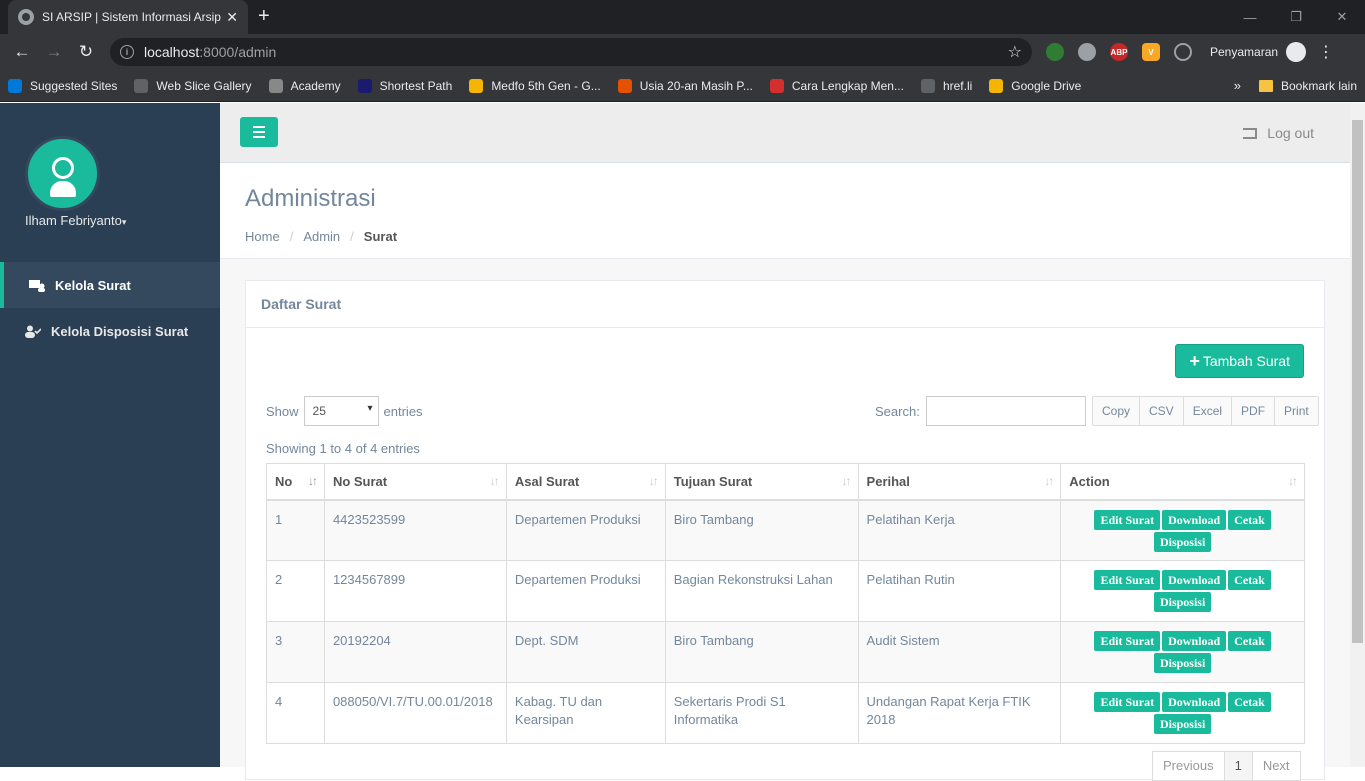  I want to click on new-tab-button: +, so click(264, 16).